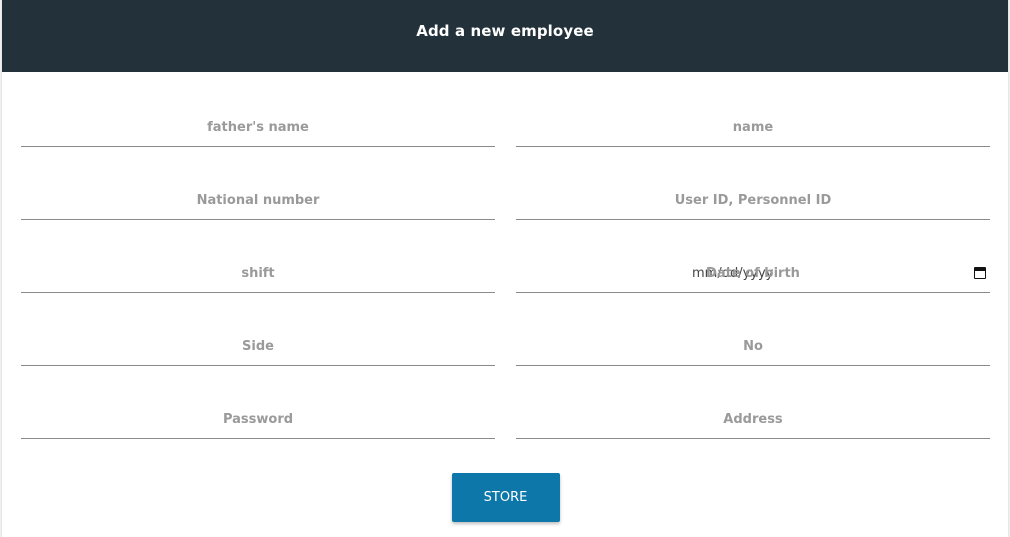  I want to click on fathers-name-field, so click(258, 109).